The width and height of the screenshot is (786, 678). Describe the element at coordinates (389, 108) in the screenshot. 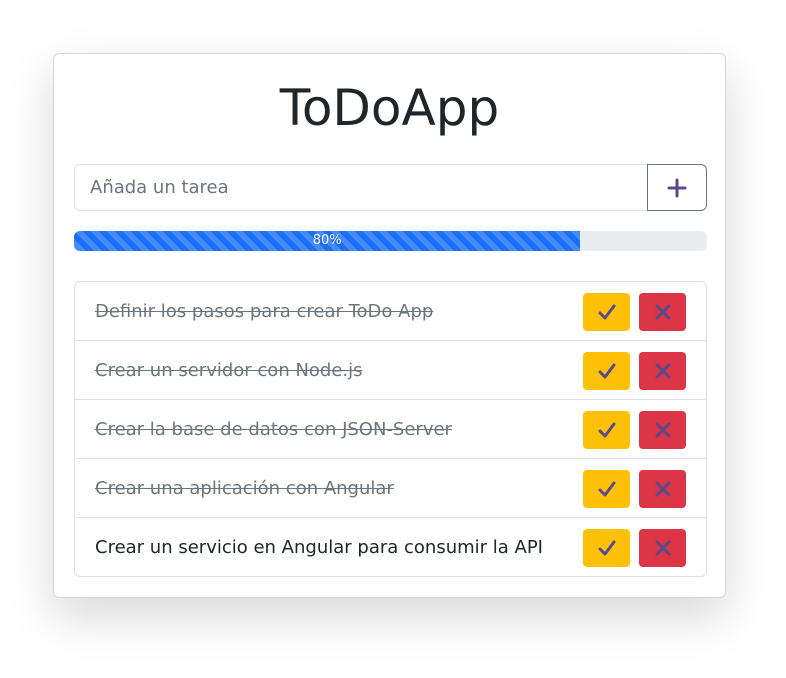

I see `app-title: ToDoApp` at that location.